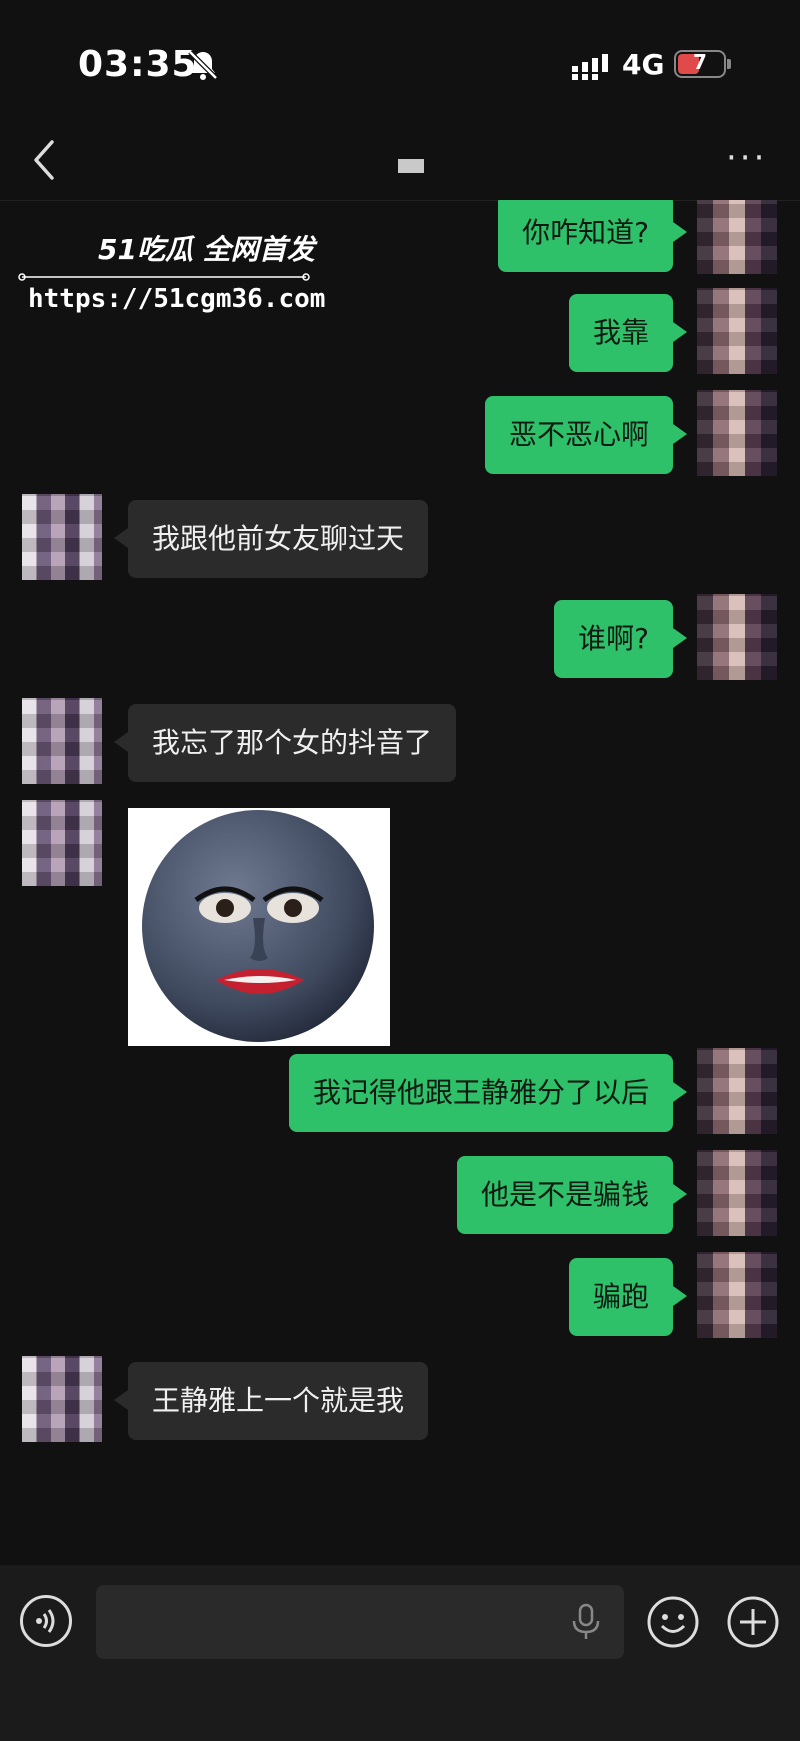 This screenshot has height=1741, width=800. I want to click on sent-message-bubble: 你咋知道?, so click(592, 236).